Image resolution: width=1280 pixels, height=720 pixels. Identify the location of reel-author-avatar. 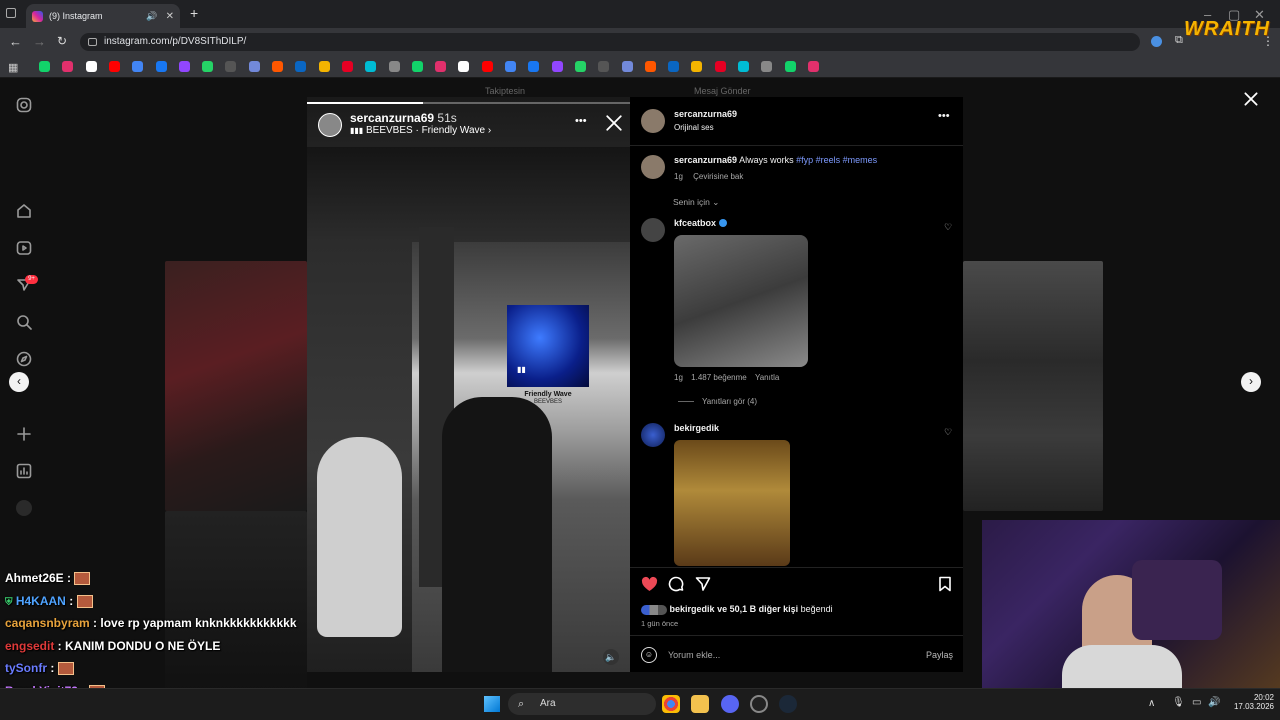
(330, 125).